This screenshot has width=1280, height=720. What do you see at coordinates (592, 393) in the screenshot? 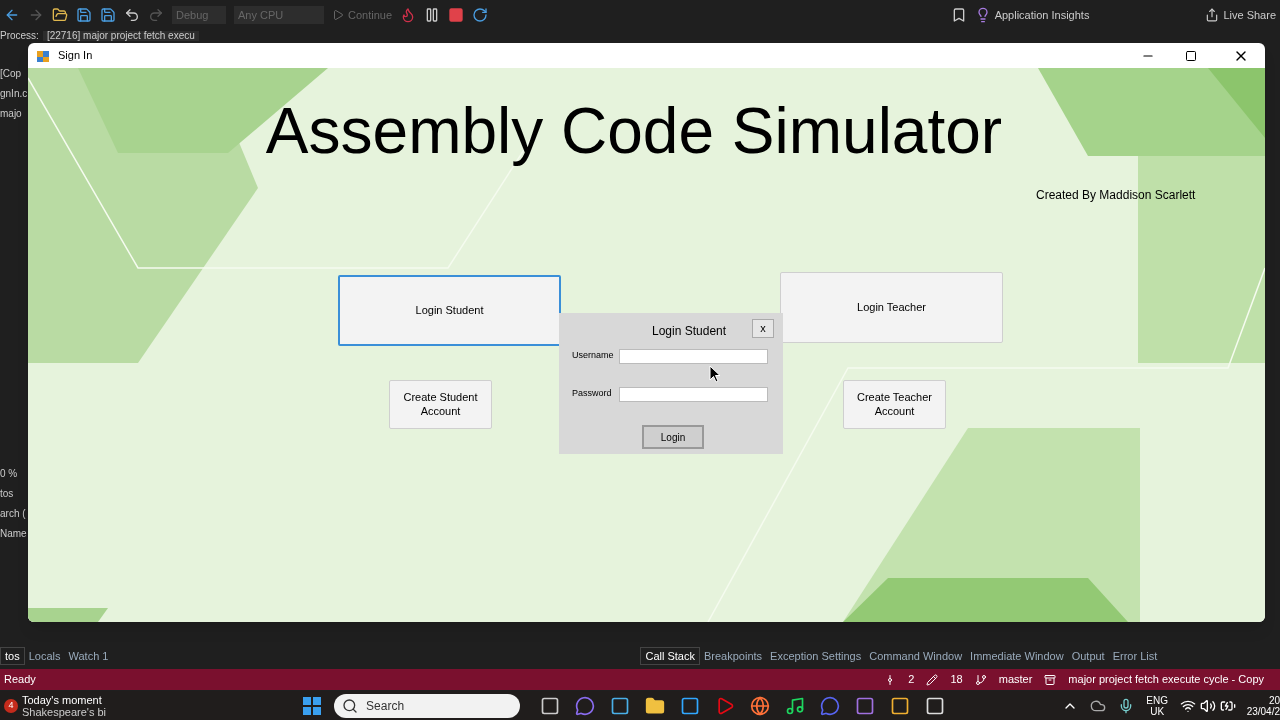
I see `field-label: Password` at bounding box center [592, 393].